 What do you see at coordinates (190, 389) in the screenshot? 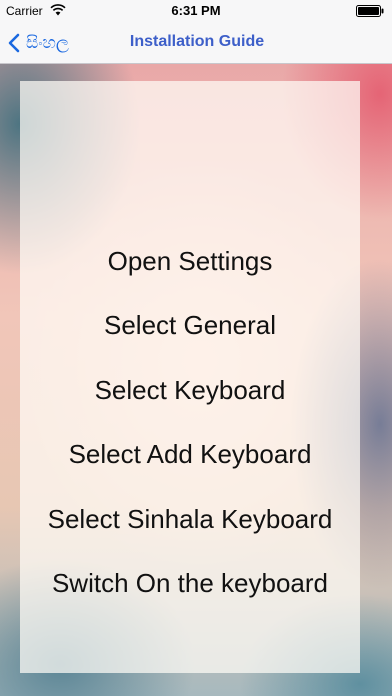
I see `step-select-keyboard: Select Keyboard` at bounding box center [190, 389].